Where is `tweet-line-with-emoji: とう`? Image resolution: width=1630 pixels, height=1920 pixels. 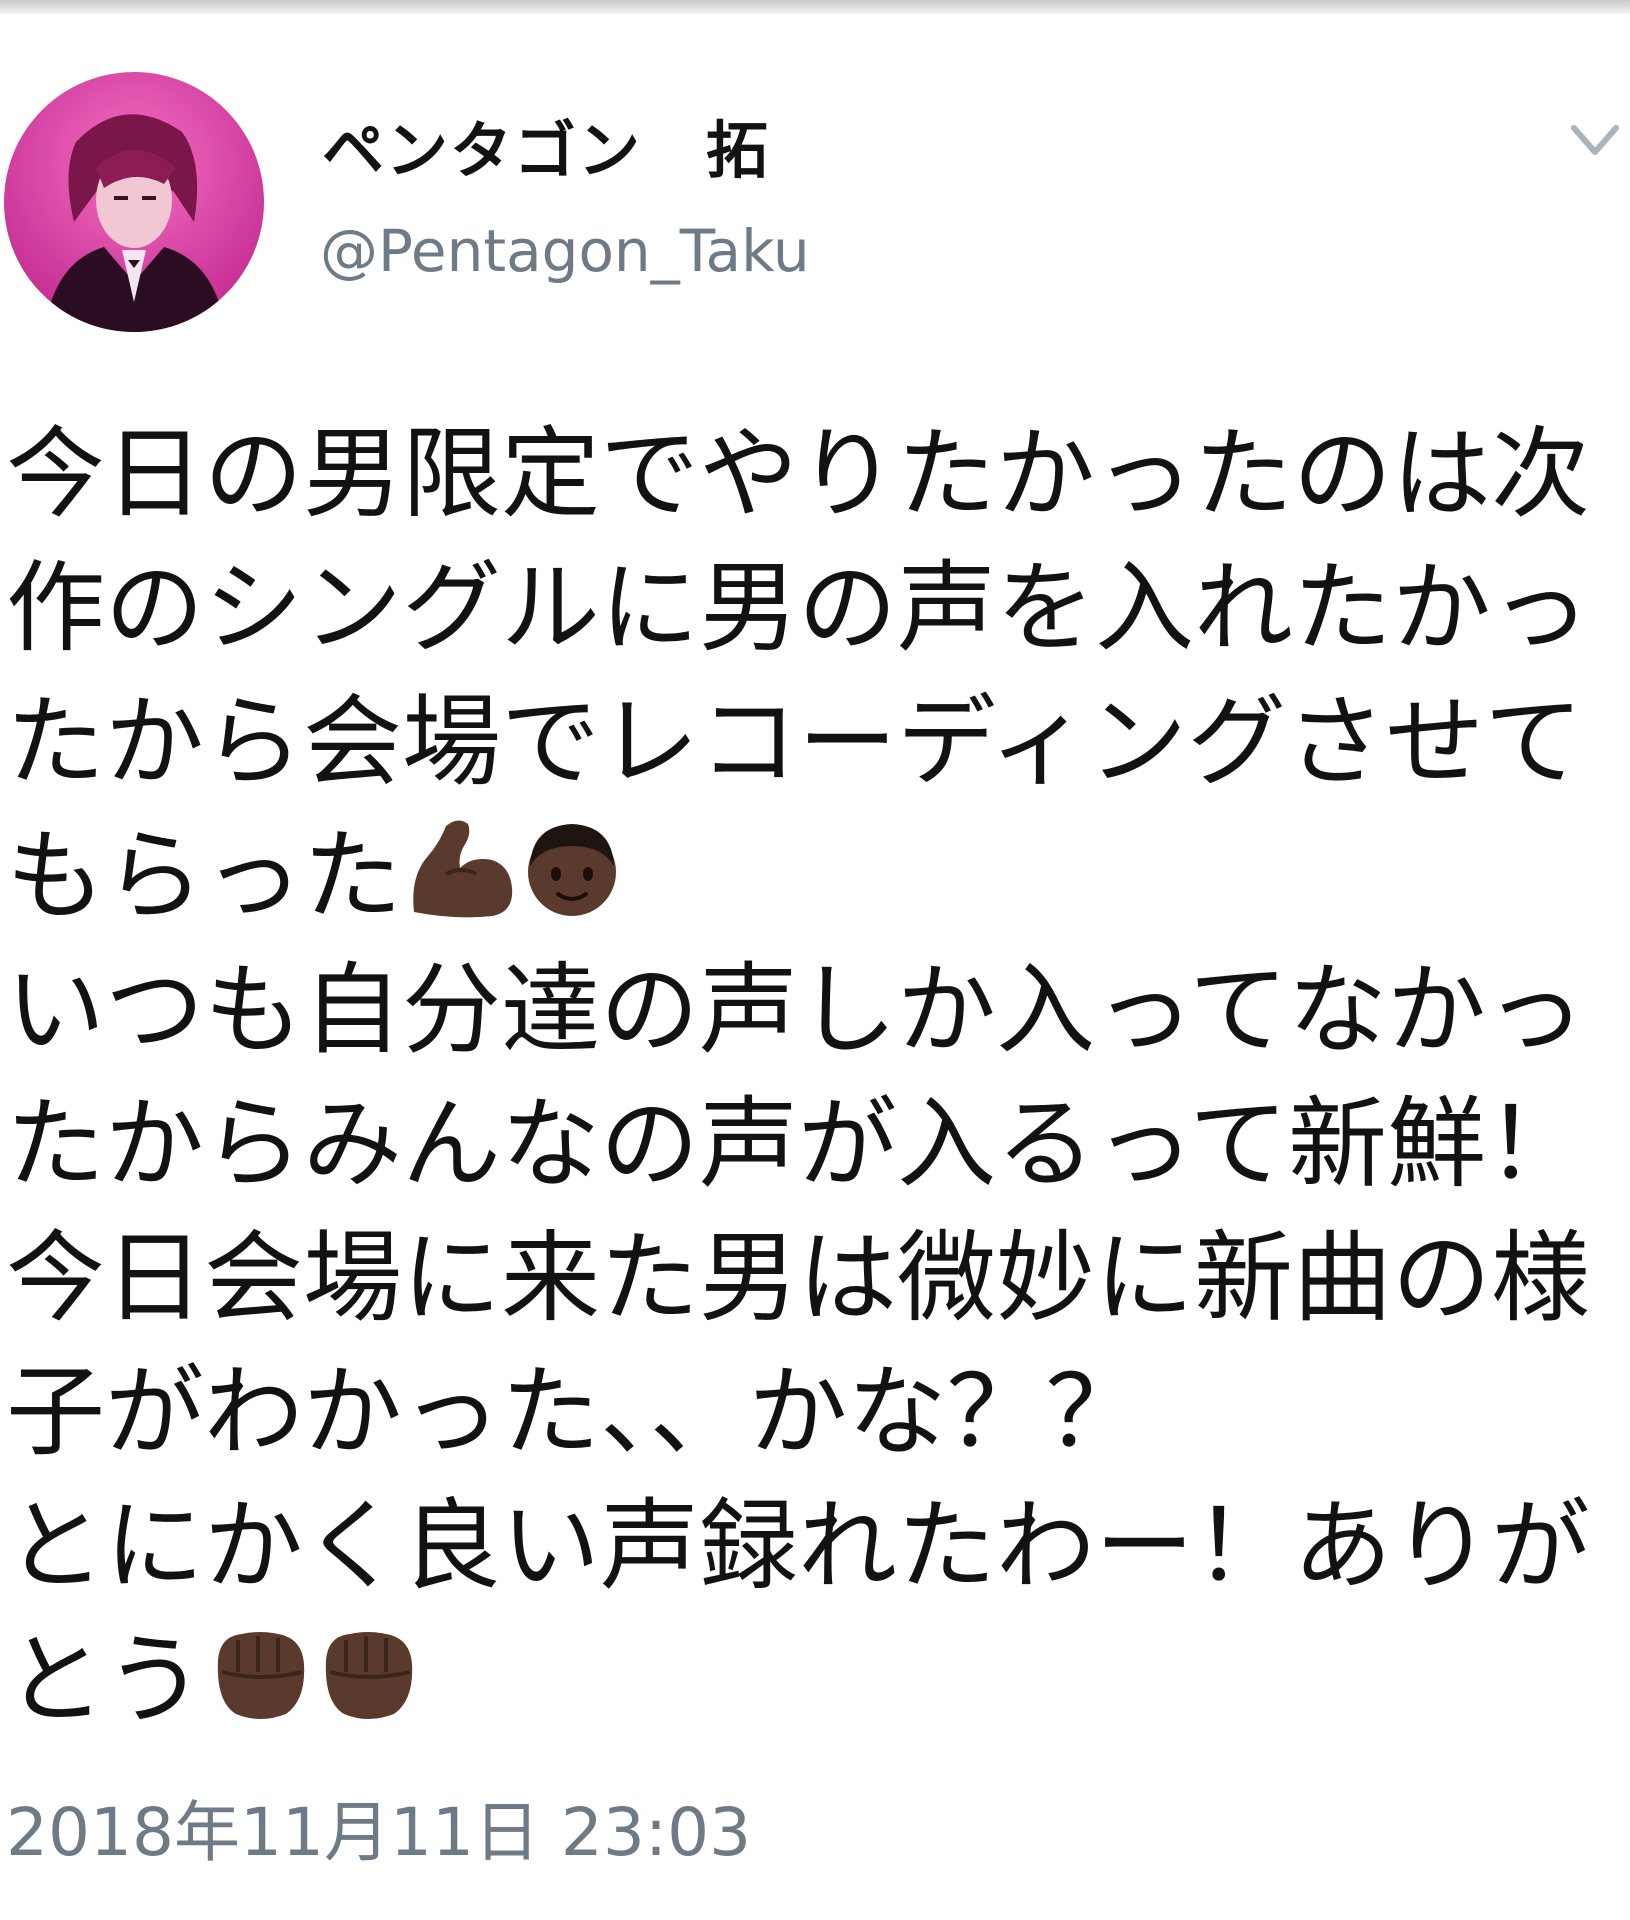
tweet-line-with-emoji: とう is located at coordinates (817, 1681).